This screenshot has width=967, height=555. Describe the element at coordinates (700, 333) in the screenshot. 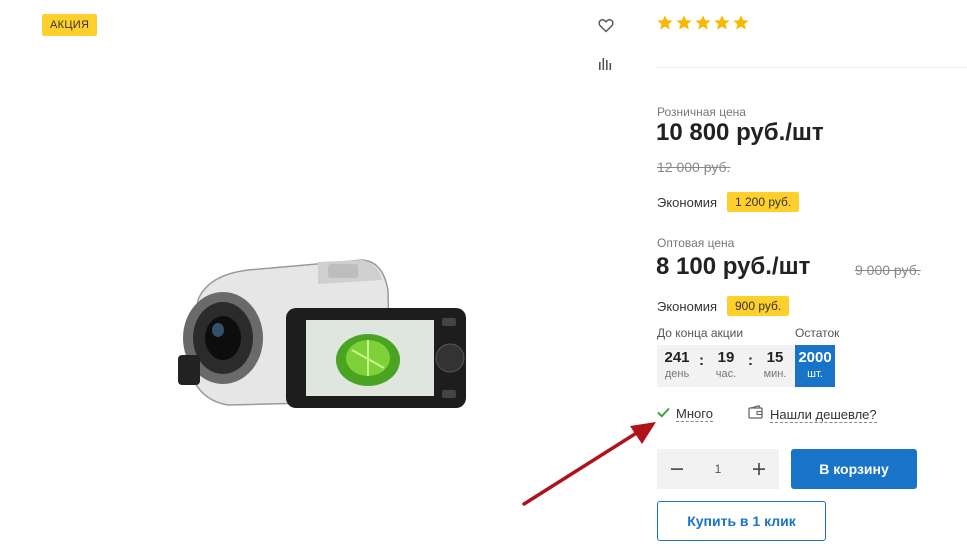

I see `timer-label: До конца акции` at that location.